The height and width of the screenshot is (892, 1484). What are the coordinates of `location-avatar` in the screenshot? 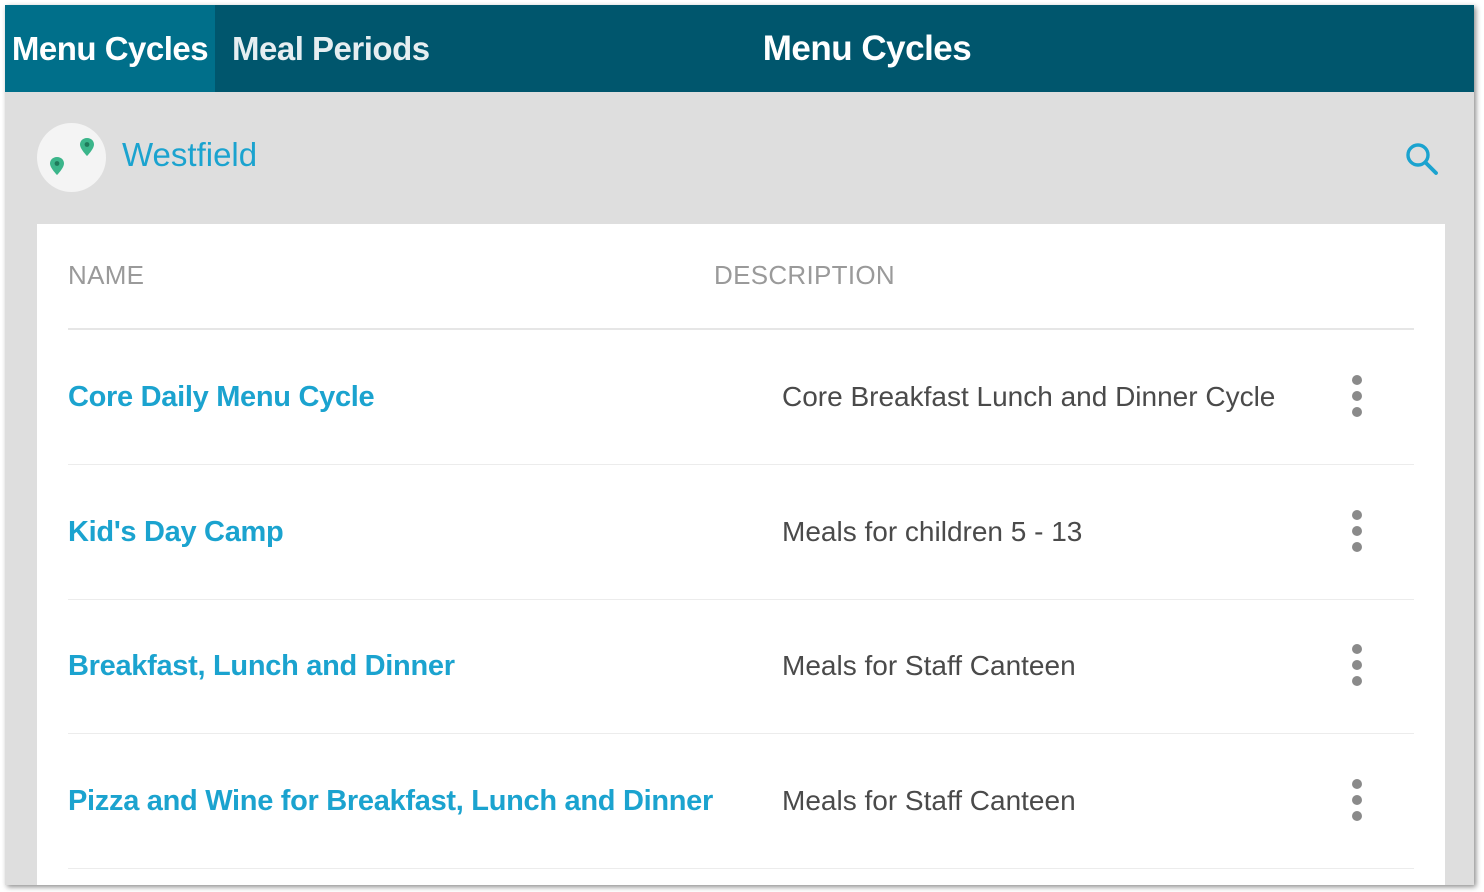 It's located at (71, 157).